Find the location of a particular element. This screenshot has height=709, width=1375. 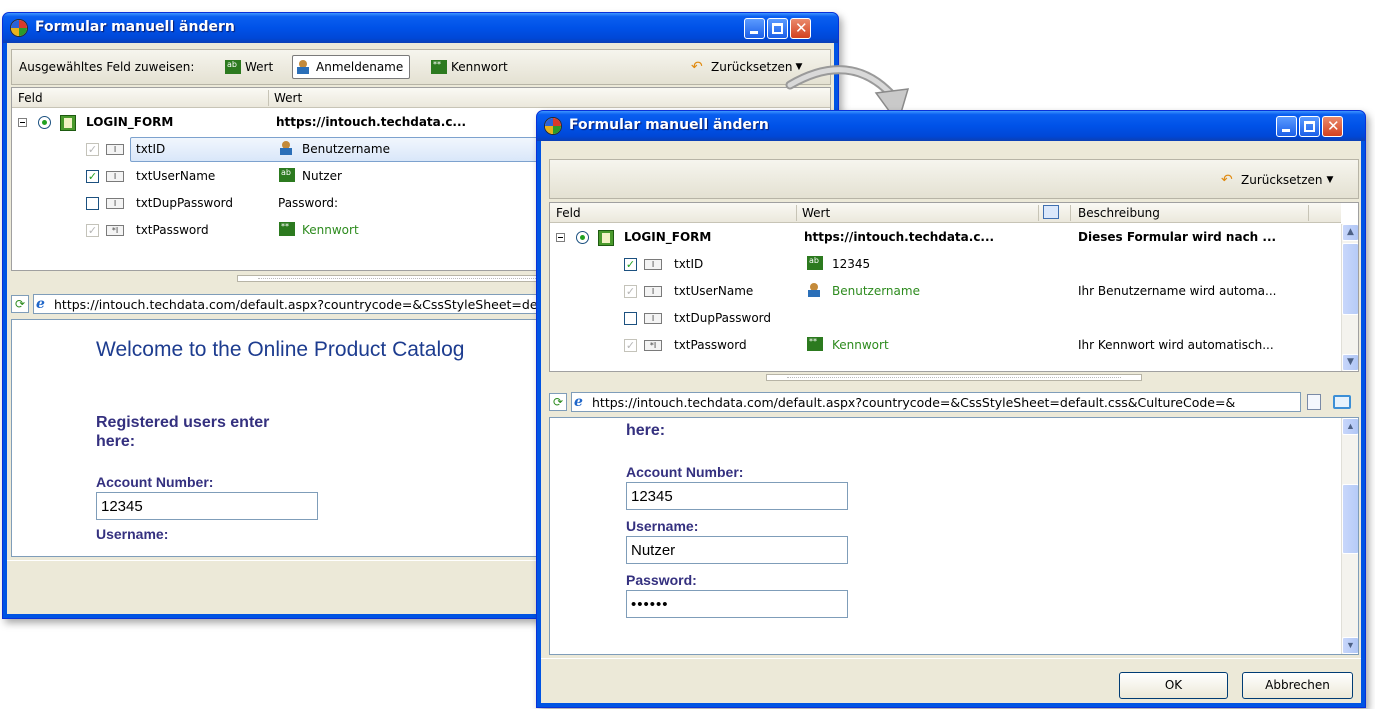

wert-button: ab Wert is located at coordinates (250, 67).